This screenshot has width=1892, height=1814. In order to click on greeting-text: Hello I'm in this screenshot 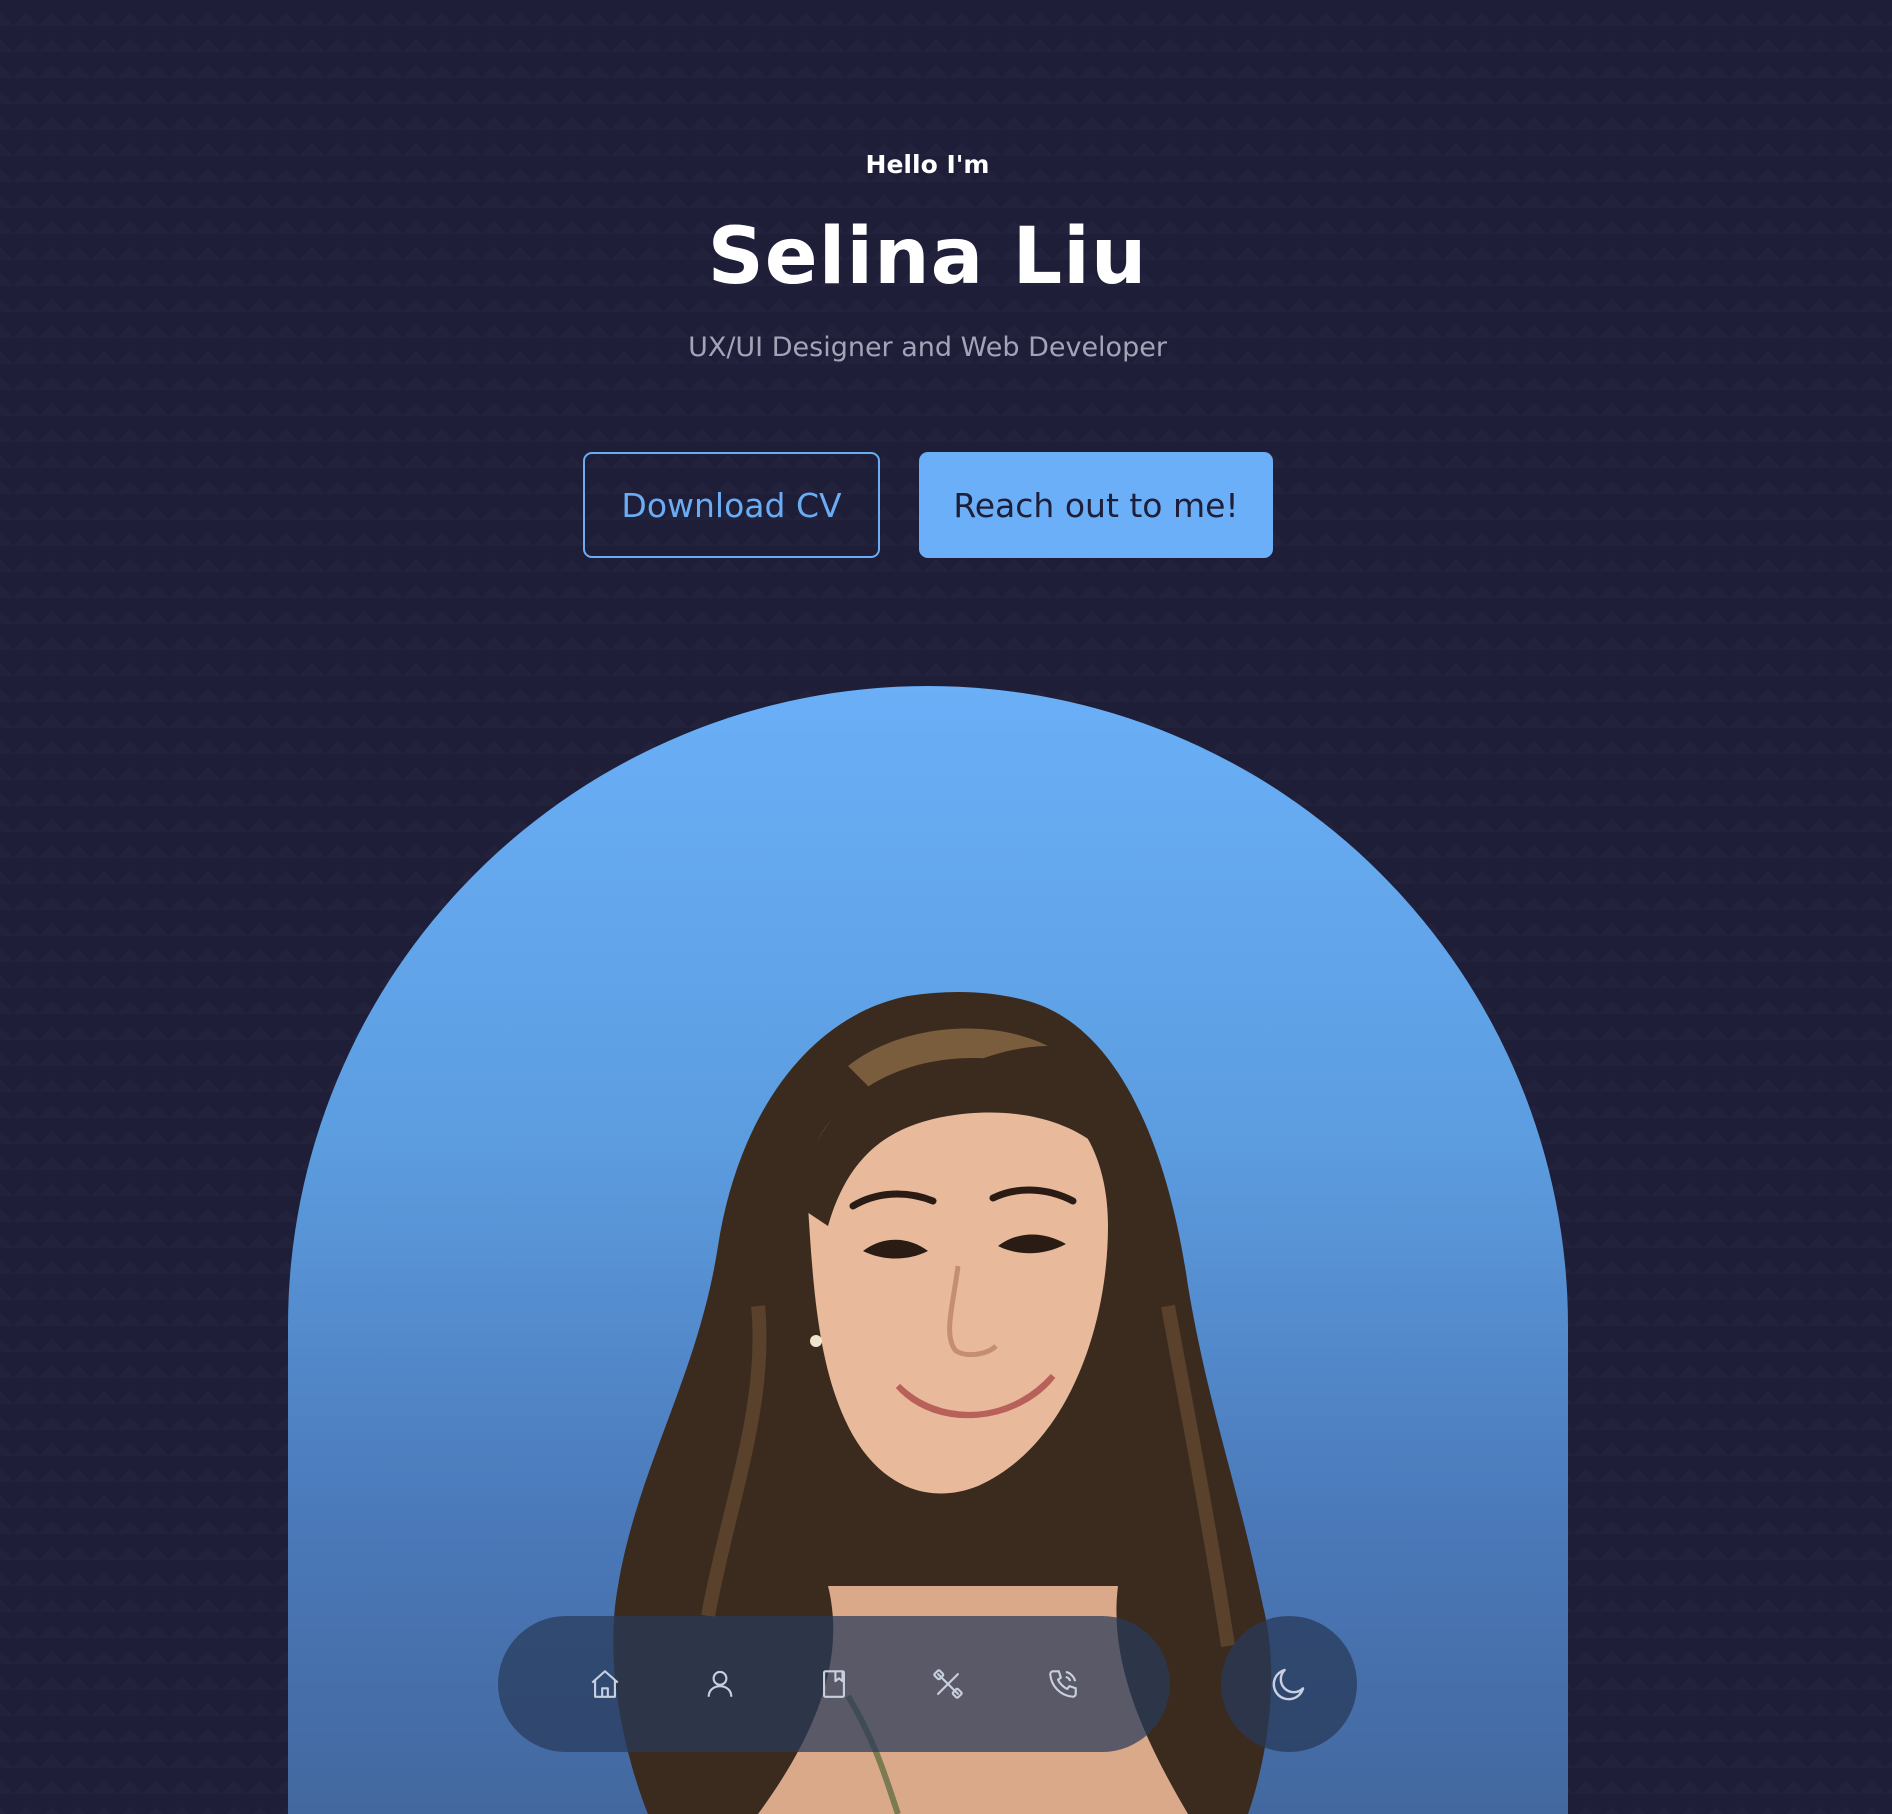, I will do `click(927, 164)`.